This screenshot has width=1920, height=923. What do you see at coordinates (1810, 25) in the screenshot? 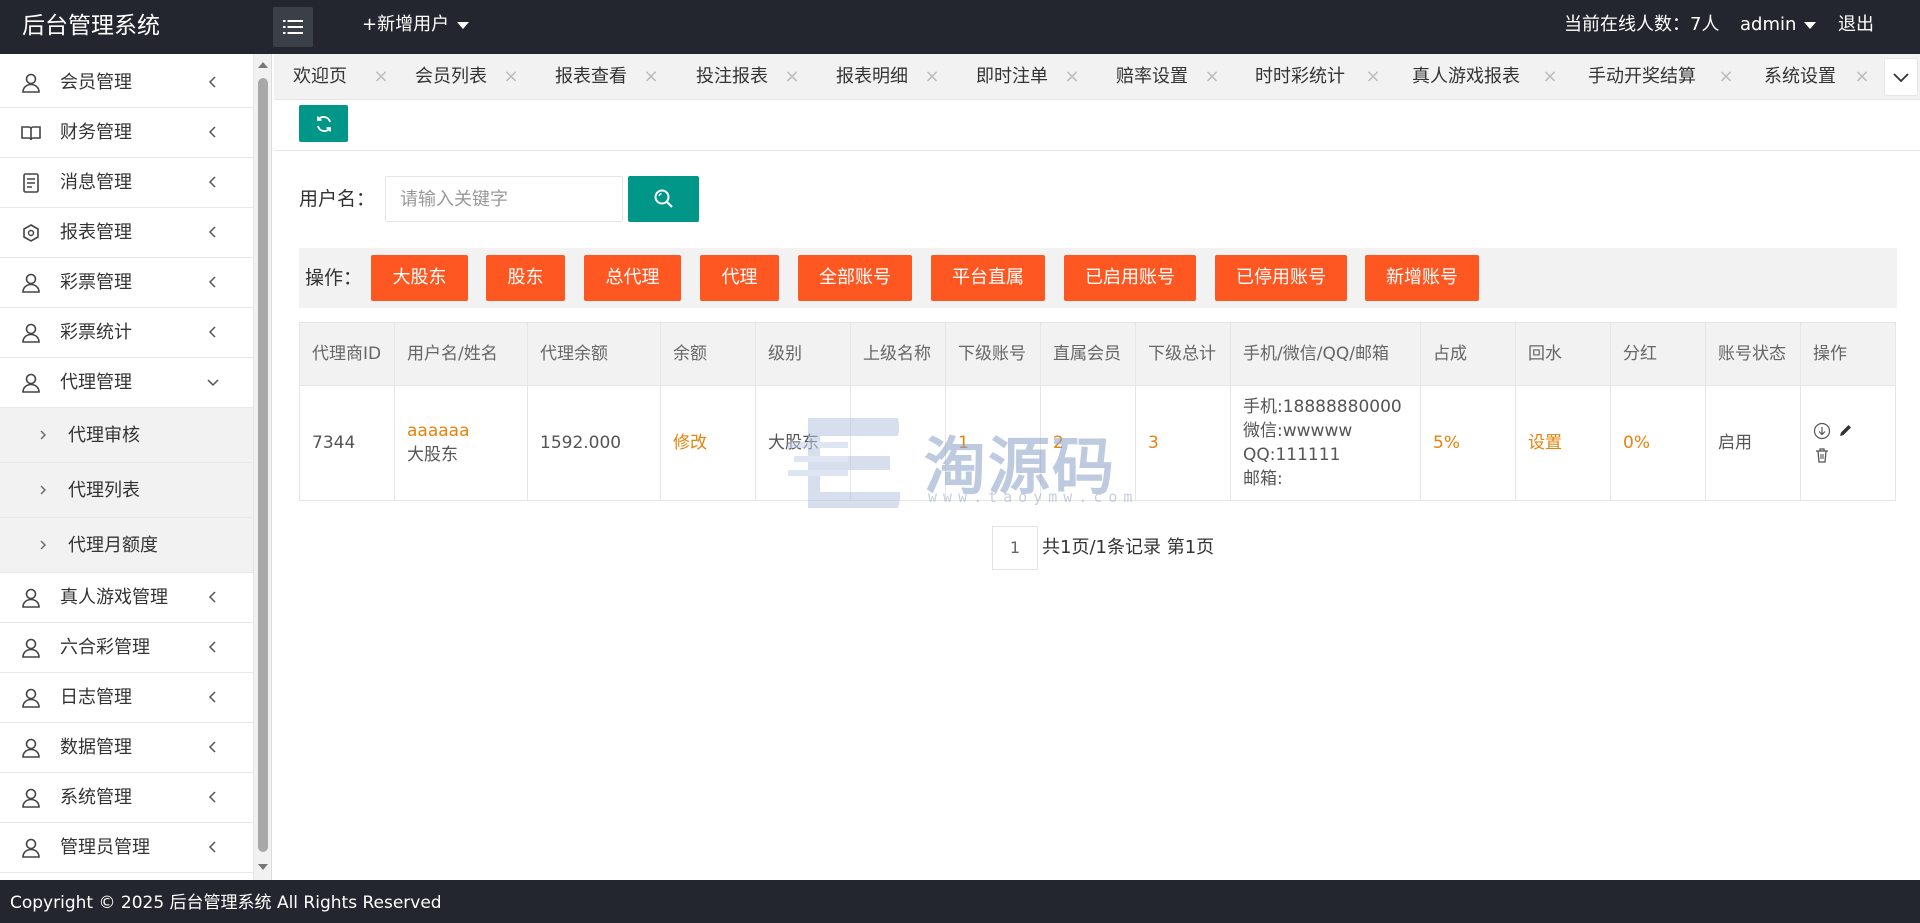
I see `caret-down-icon` at bounding box center [1810, 25].